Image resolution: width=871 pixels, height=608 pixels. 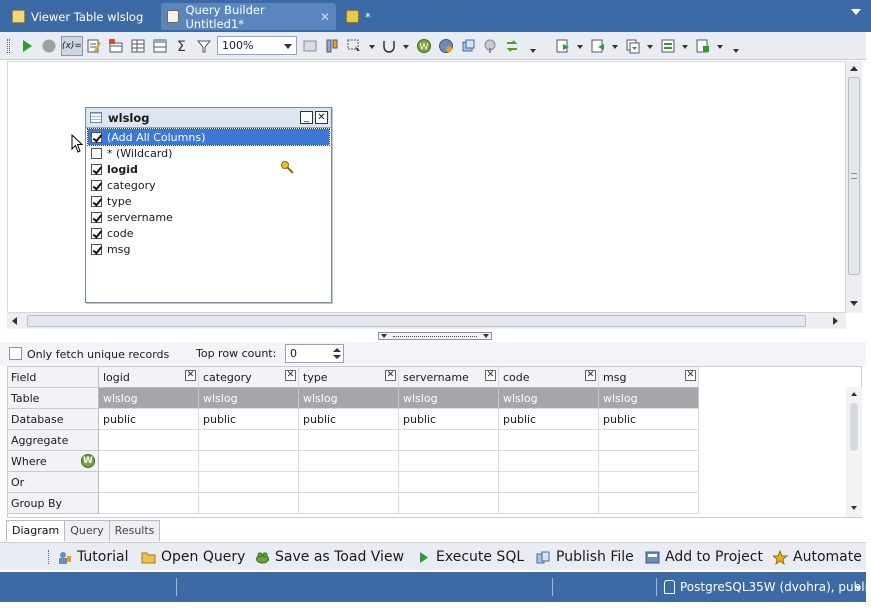 I want to click on column-item-logid: logid, so click(x=208, y=169).